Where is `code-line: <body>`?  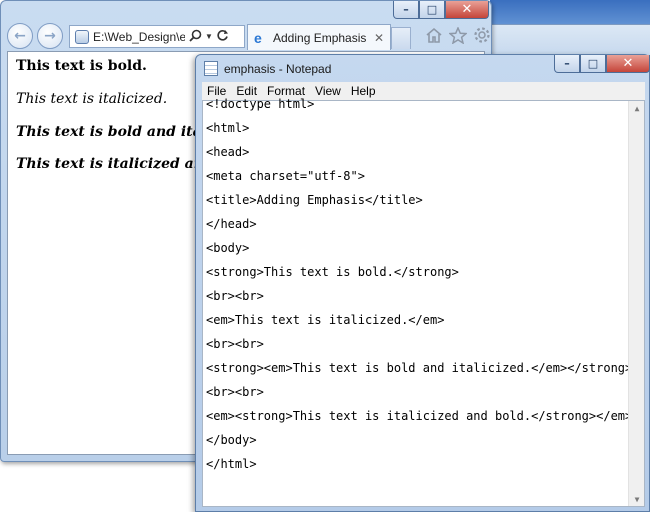 code-line: <body> is located at coordinates (228, 248).